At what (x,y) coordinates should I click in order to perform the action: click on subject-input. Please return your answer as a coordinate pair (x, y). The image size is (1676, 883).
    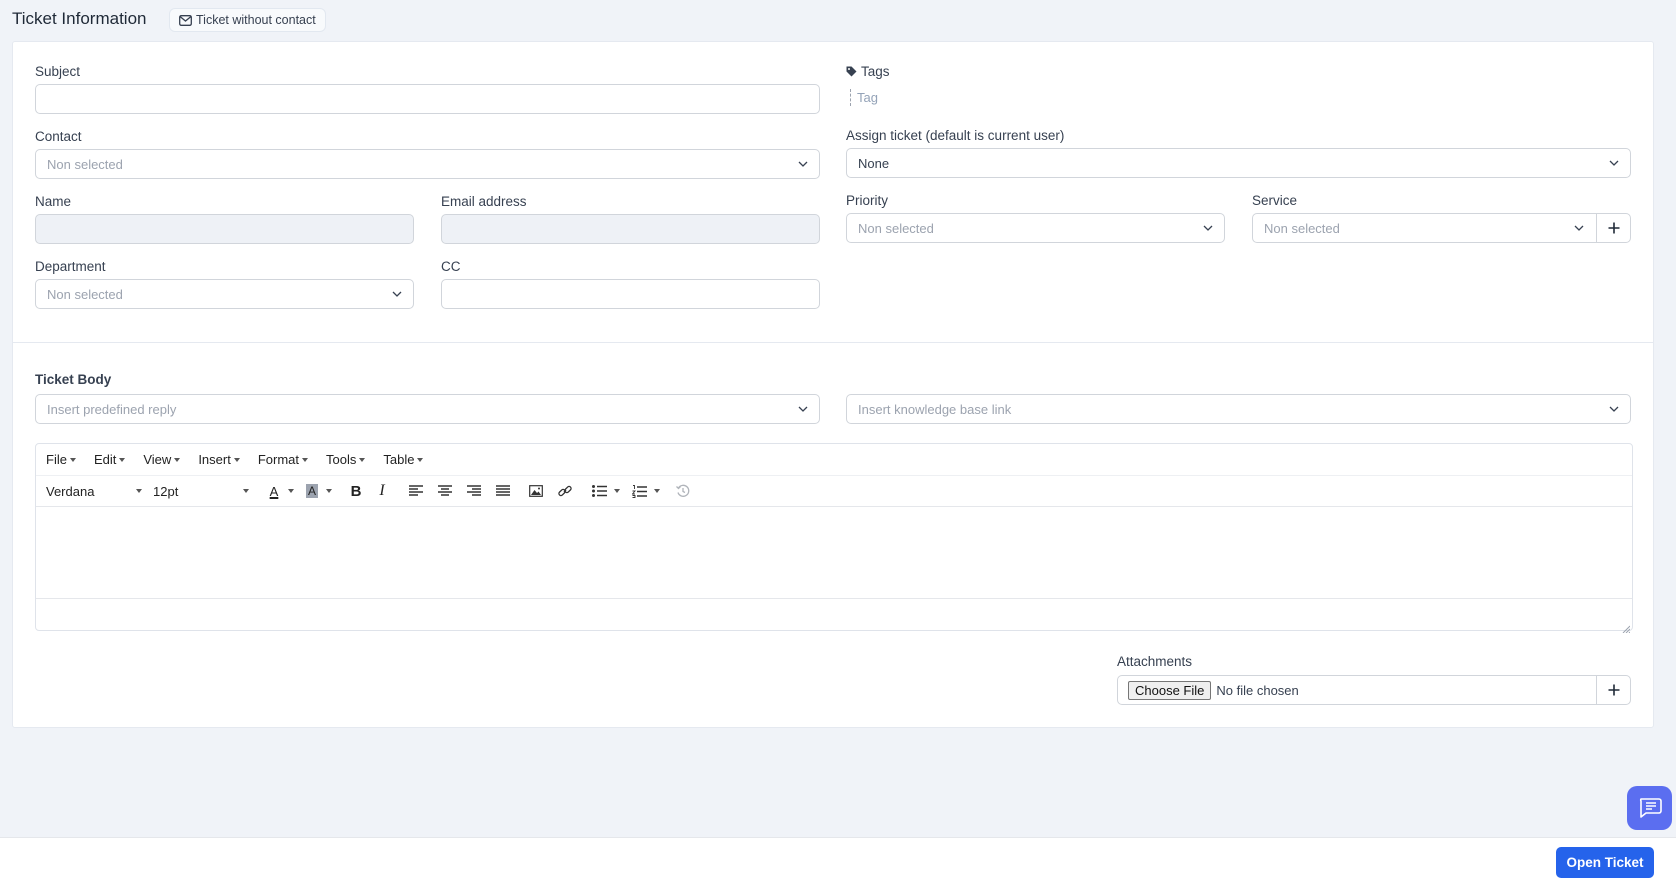
    Looking at the image, I should click on (427, 99).